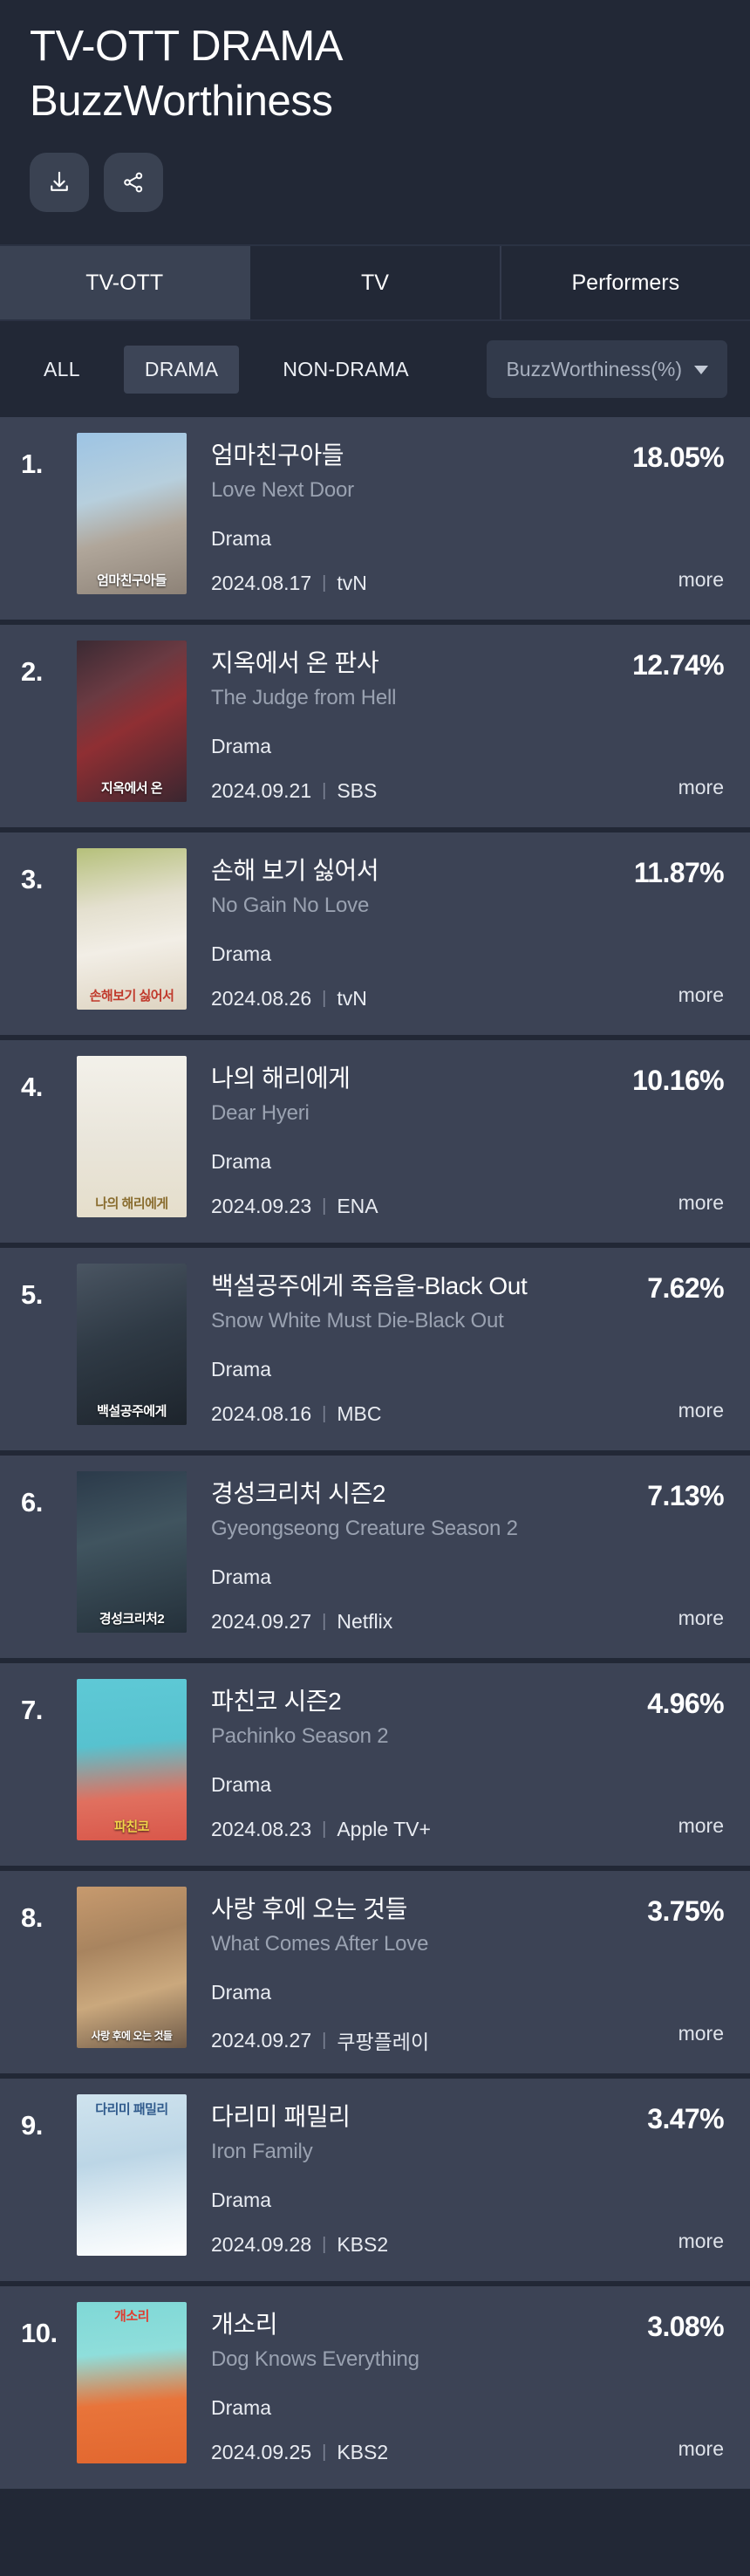 The height and width of the screenshot is (2576, 750). What do you see at coordinates (282, 490) in the screenshot?
I see `title-english: Love Next Door` at bounding box center [282, 490].